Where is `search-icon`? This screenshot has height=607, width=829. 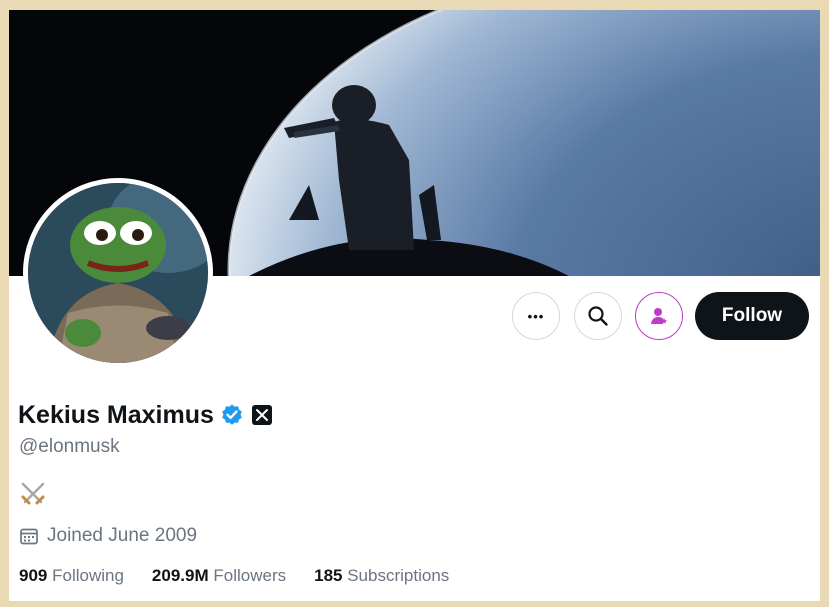 search-icon is located at coordinates (598, 316).